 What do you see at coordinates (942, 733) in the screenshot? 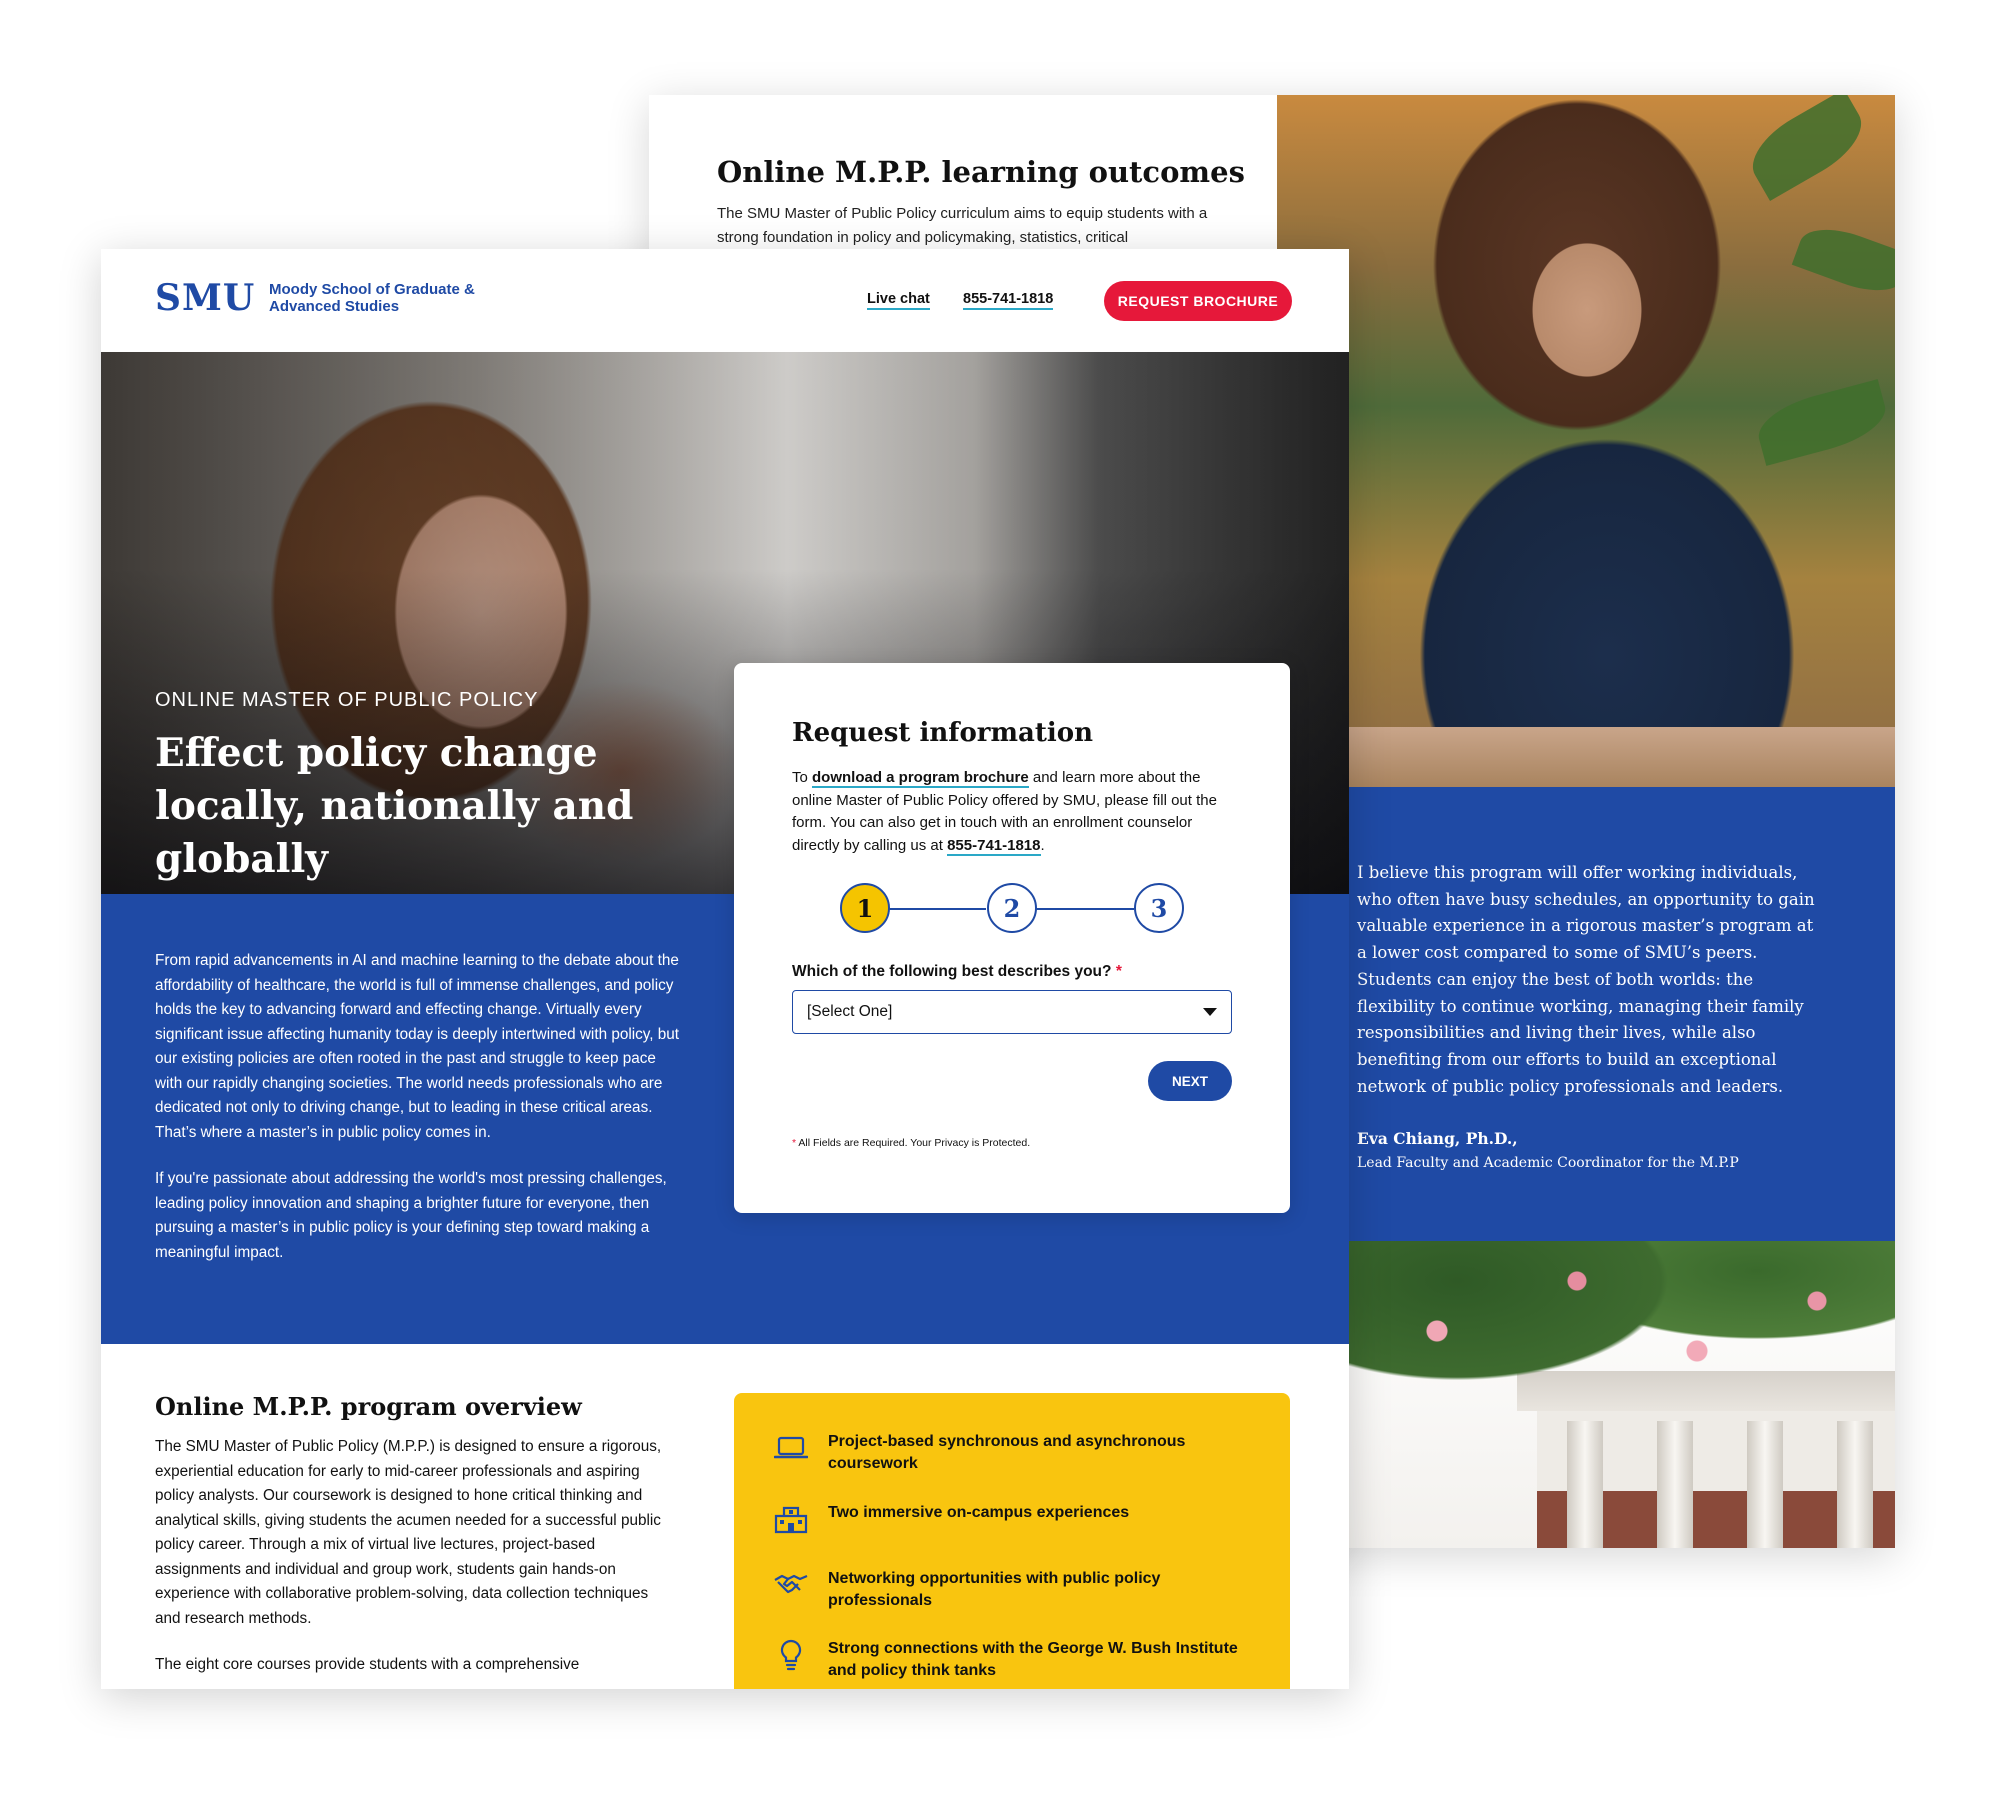
I see `form-title: Request information` at bounding box center [942, 733].